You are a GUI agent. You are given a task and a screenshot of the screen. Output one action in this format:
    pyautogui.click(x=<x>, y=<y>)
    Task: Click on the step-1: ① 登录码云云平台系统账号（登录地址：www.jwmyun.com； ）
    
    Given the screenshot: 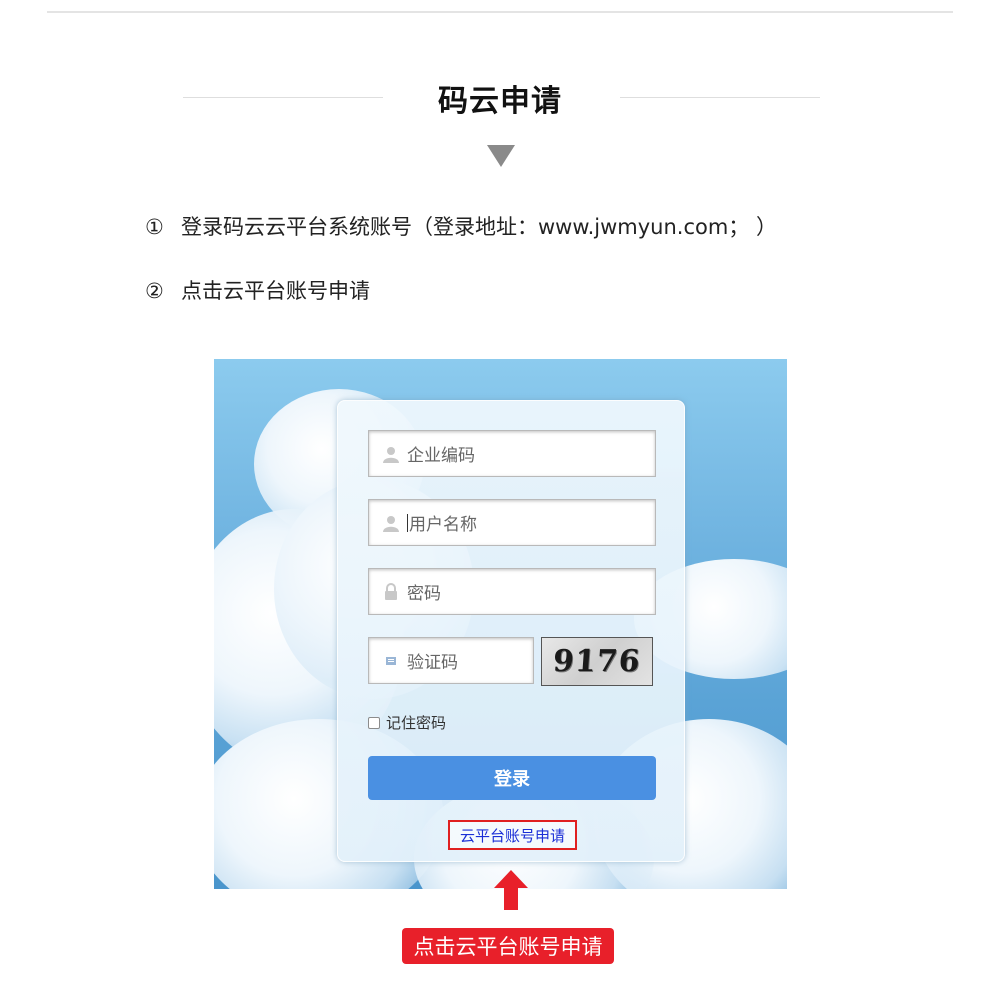 What is the action you would take?
    pyautogui.click(x=461, y=226)
    